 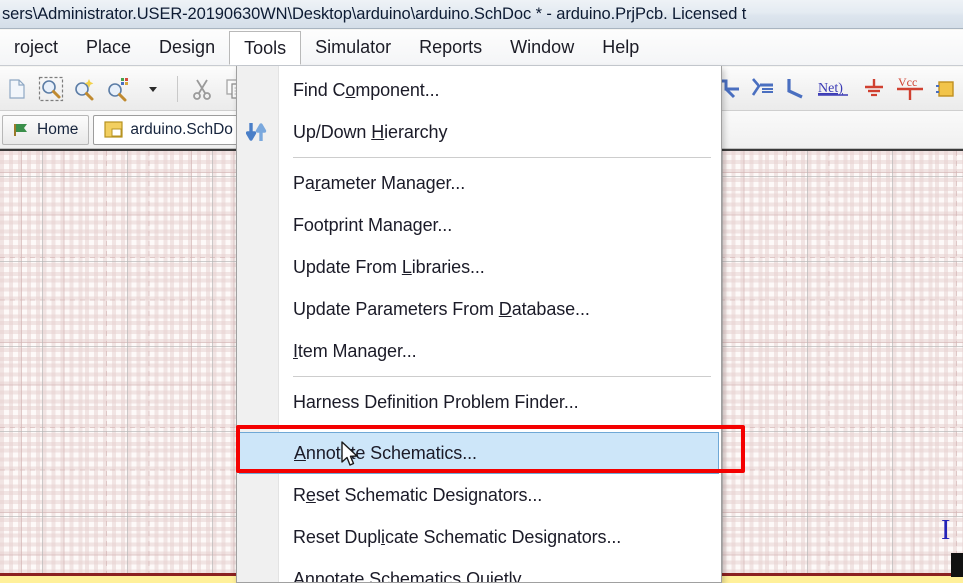 I want to click on place-port-icon, so click(x=946, y=89).